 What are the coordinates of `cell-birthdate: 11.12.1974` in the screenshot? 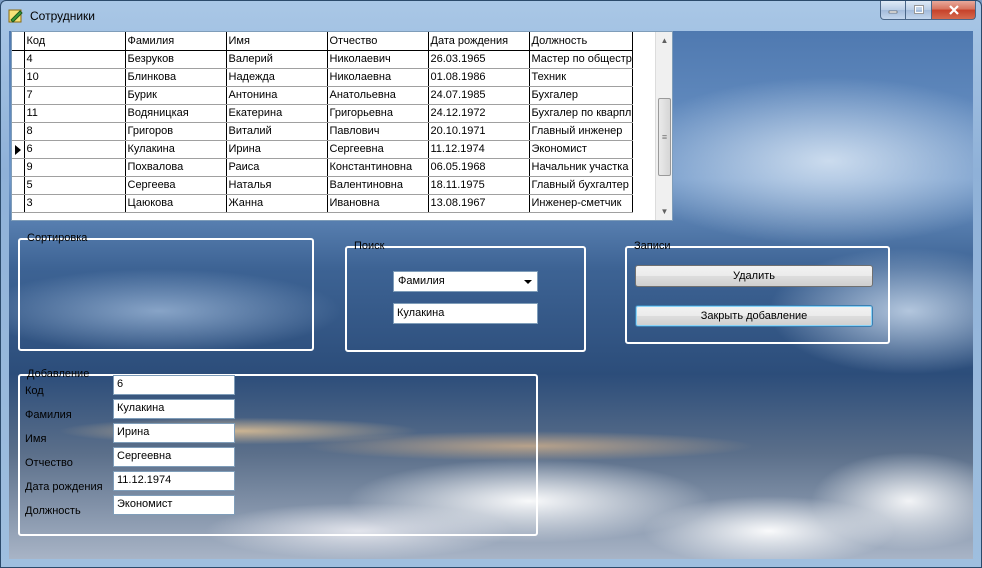 It's located at (479, 149).